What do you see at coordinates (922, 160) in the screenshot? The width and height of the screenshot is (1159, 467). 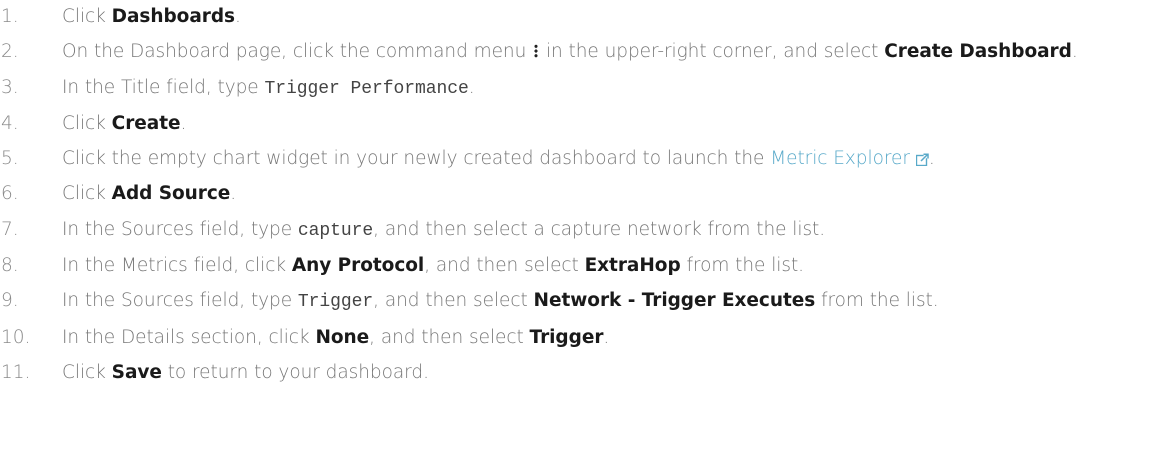 I see `external-link-icon` at bounding box center [922, 160].